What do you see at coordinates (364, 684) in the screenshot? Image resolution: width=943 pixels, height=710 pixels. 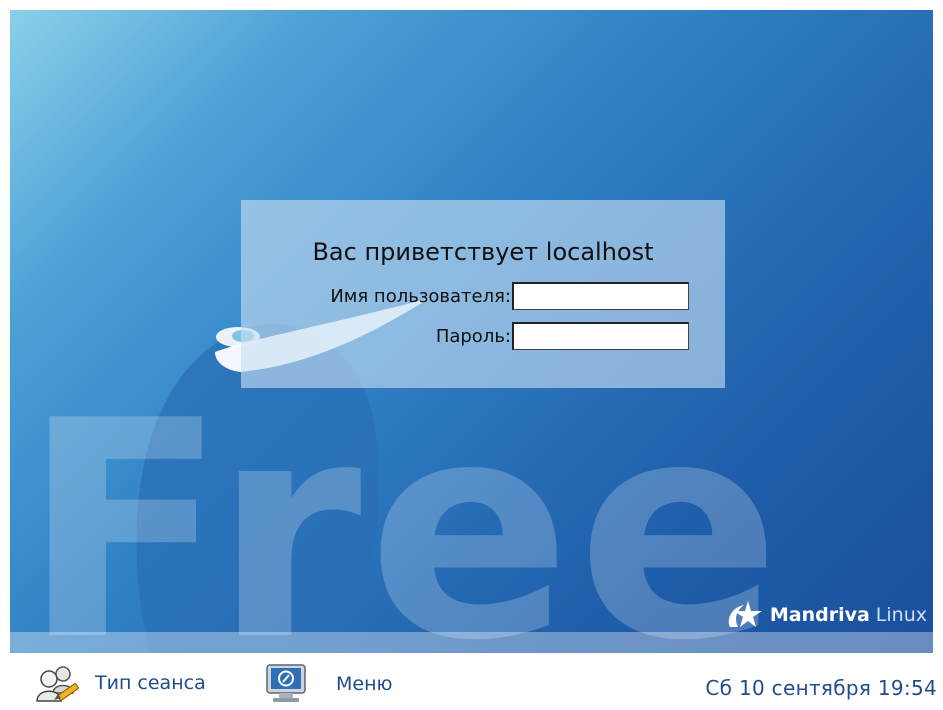 I see `menu-label: Меню` at bounding box center [364, 684].